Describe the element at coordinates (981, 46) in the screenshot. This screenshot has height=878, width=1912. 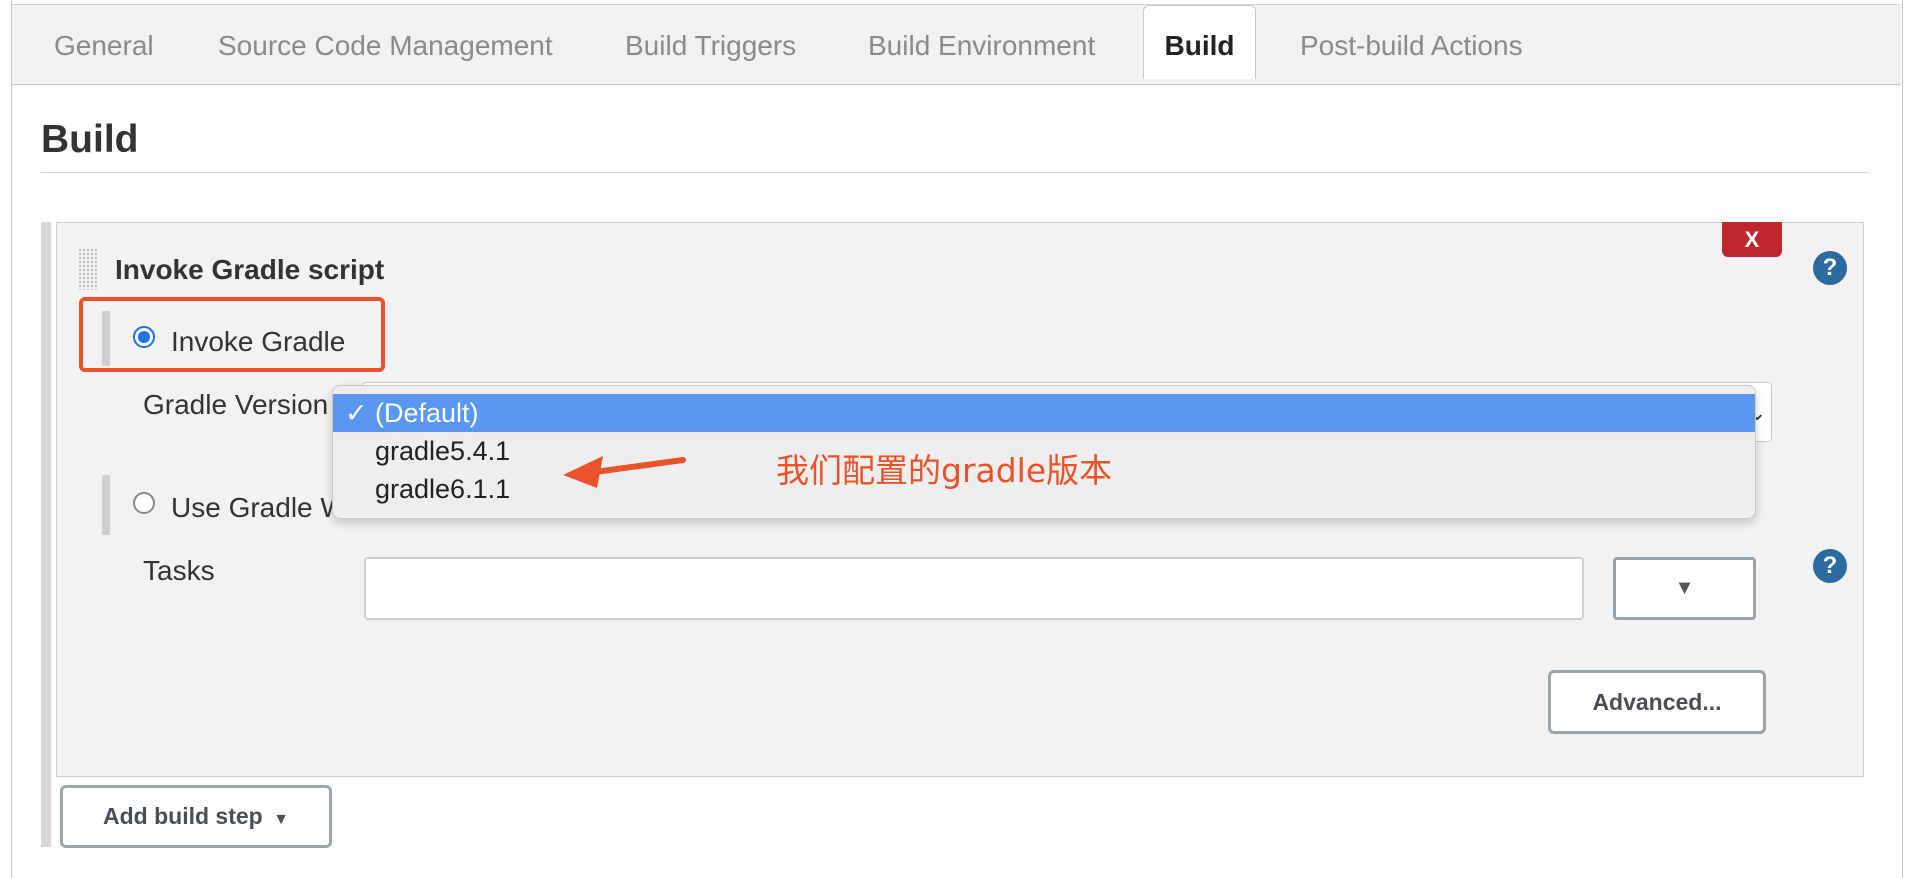
I see `tab-build-environment: Build Environment` at that location.